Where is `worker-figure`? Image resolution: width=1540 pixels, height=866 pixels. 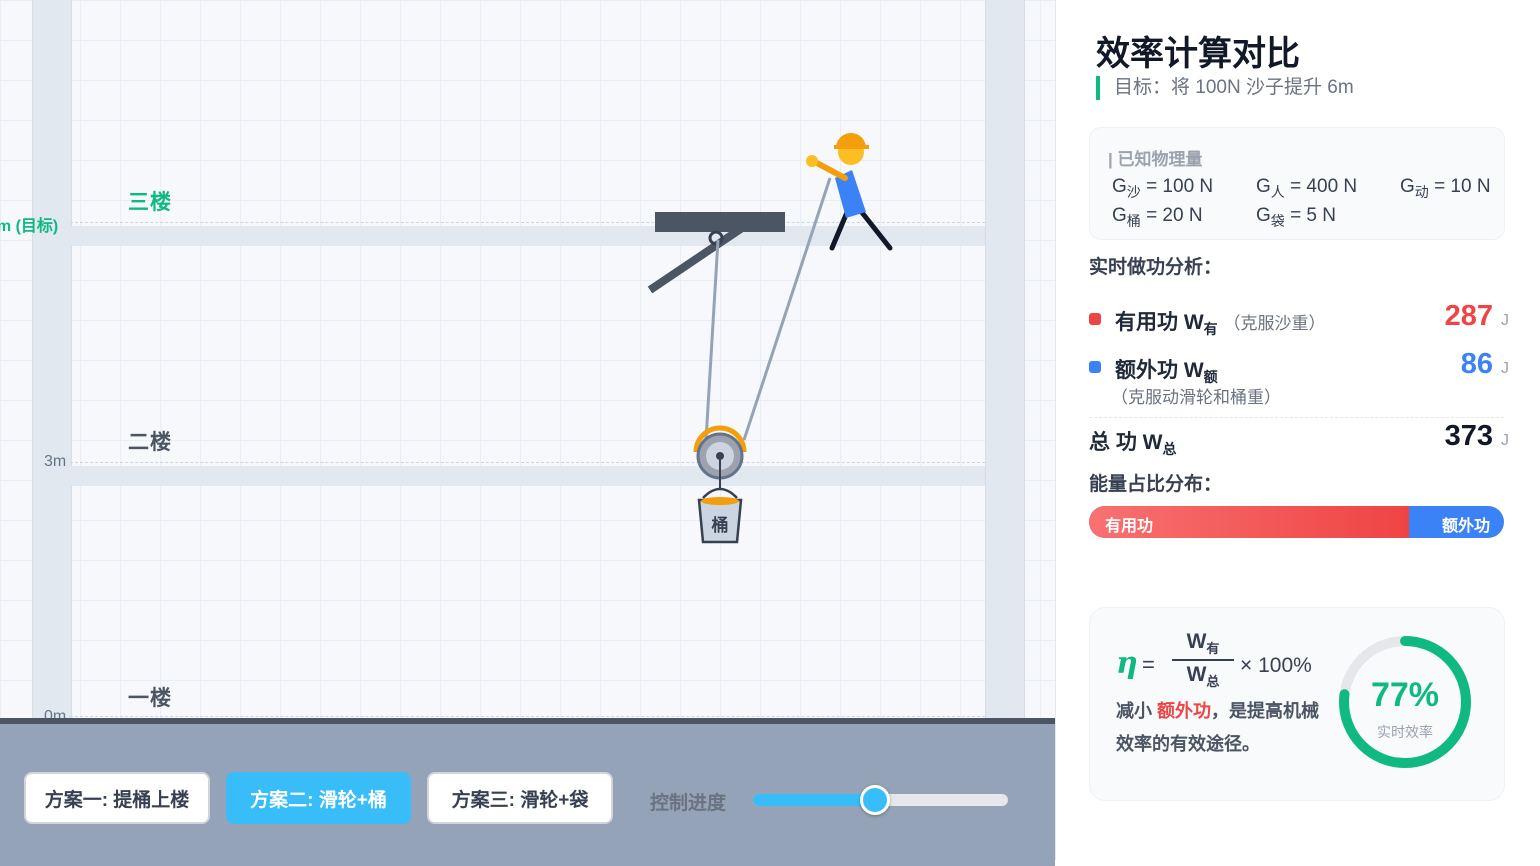
worker-figure is located at coordinates (849, 192).